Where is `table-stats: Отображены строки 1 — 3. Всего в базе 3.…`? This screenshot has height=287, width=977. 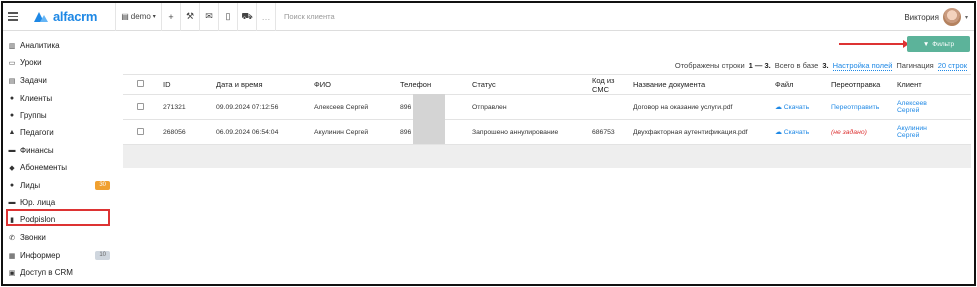
table-stats: Отображены строки 1 — 3. Всего в базе 3.… is located at coordinates (821, 66).